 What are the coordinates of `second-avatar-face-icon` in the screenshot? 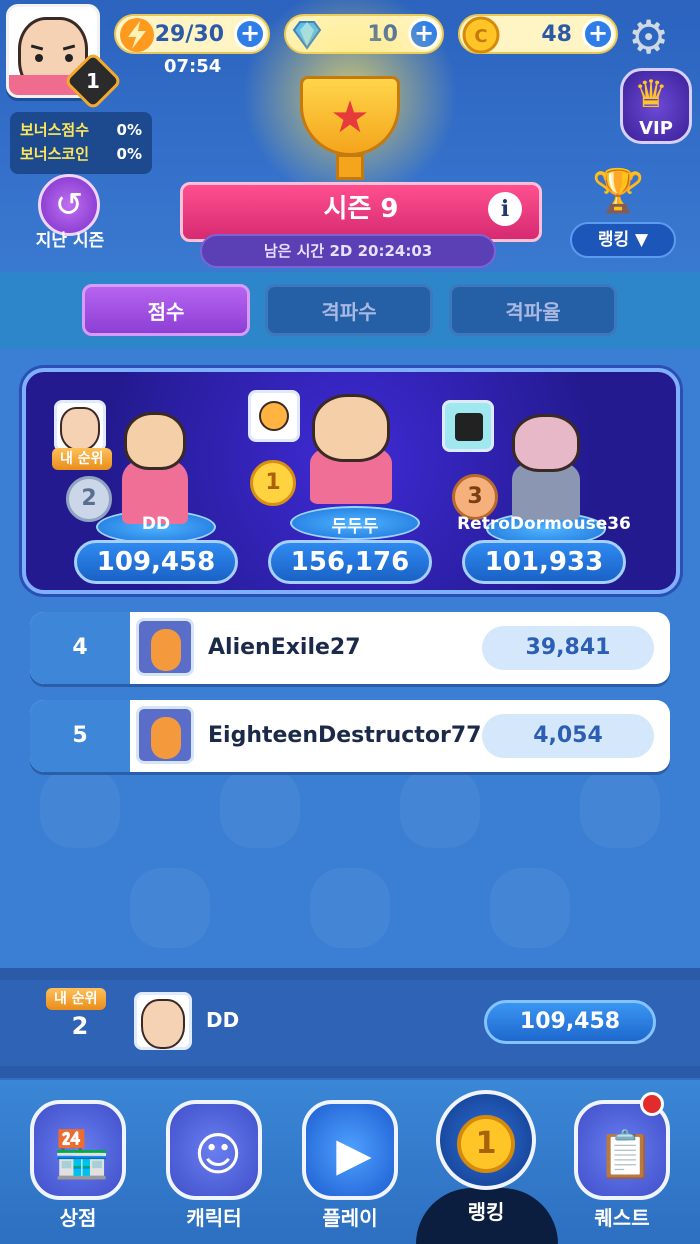 It's located at (80, 429).